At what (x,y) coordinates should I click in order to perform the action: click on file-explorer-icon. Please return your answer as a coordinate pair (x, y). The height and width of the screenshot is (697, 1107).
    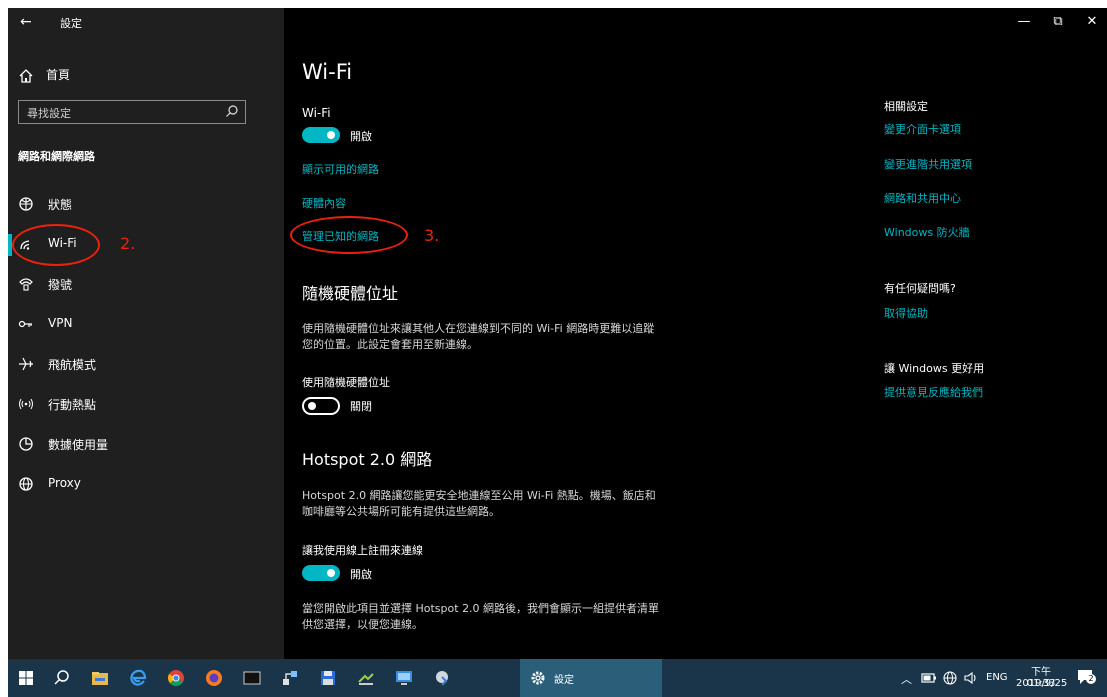
    Looking at the image, I should click on (100, 678).